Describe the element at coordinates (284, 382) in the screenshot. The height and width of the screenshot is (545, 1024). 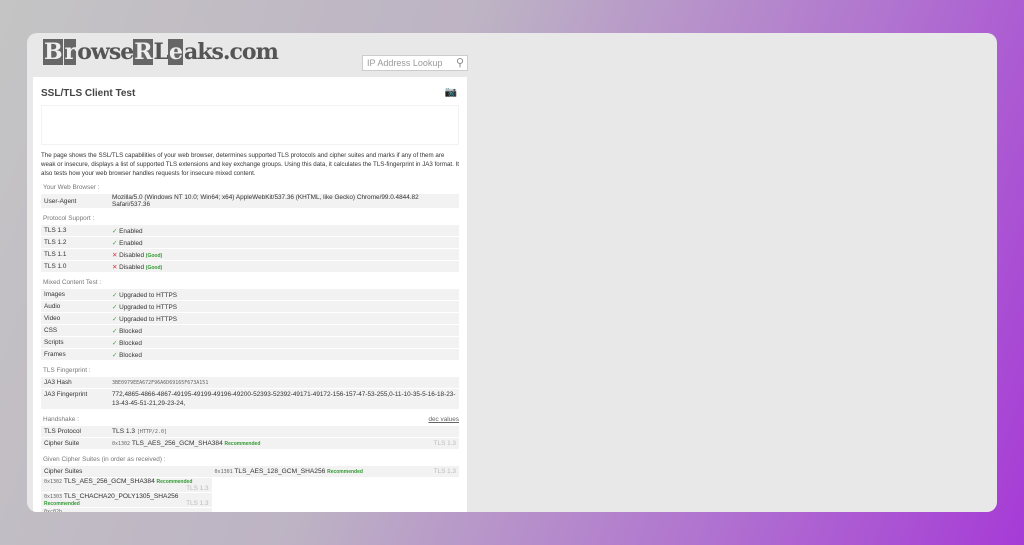
I see `ja3-hash: 3BE0979EEA672F96A6D69165F673A151` at that location.